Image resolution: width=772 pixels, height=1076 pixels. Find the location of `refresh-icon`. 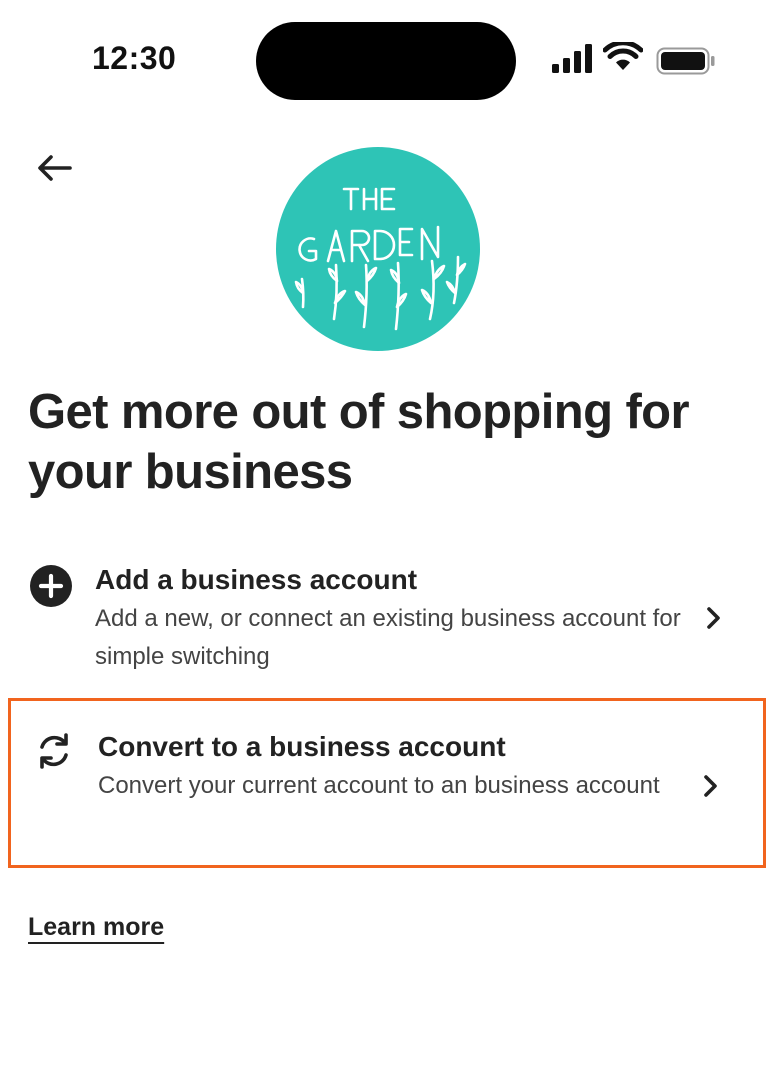

refresh-icon is located at coordinates (54, 751).